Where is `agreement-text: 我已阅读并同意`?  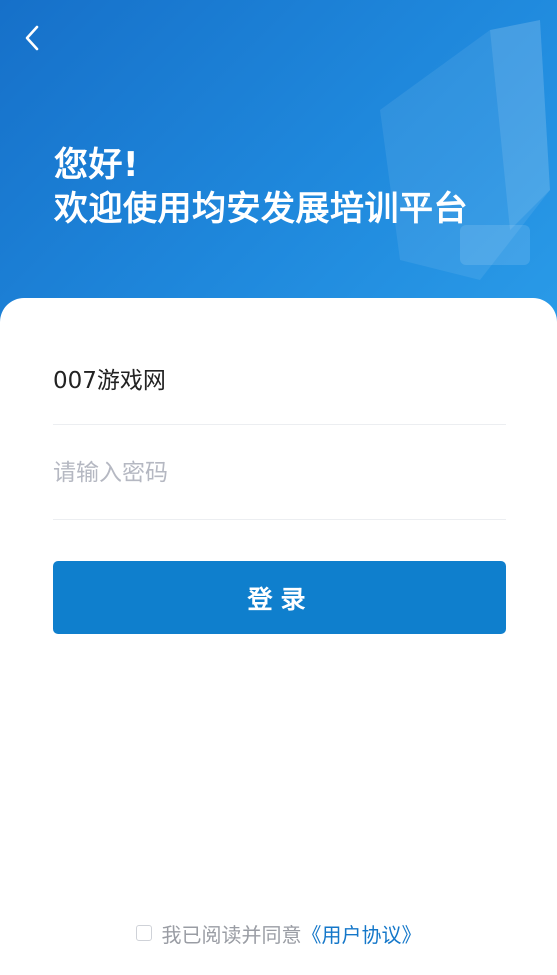 agreement-text: 我已阅读并同意 is located at coordinates (231, 934).